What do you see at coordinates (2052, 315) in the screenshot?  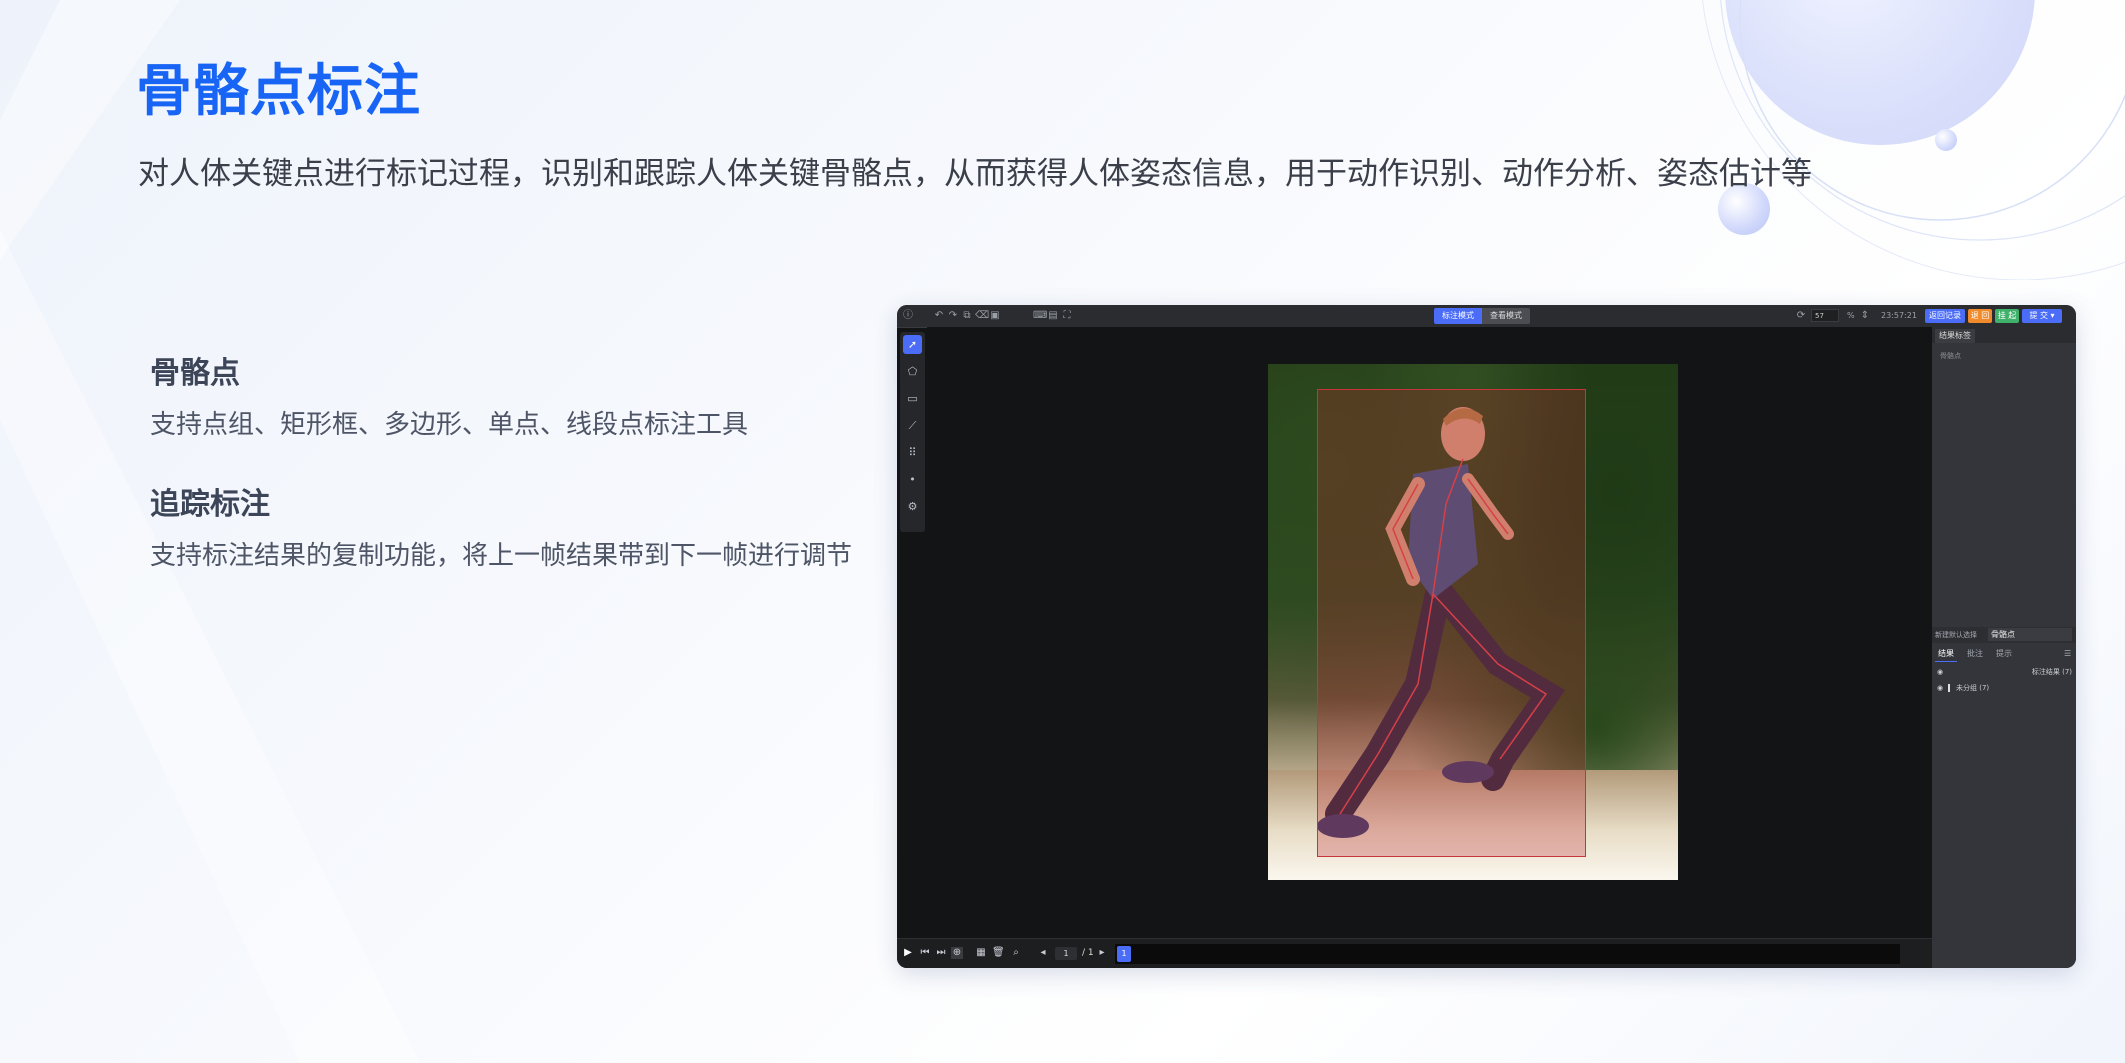 I see `chevron-down-icon: ▾` at bounding box center [2052, 315].